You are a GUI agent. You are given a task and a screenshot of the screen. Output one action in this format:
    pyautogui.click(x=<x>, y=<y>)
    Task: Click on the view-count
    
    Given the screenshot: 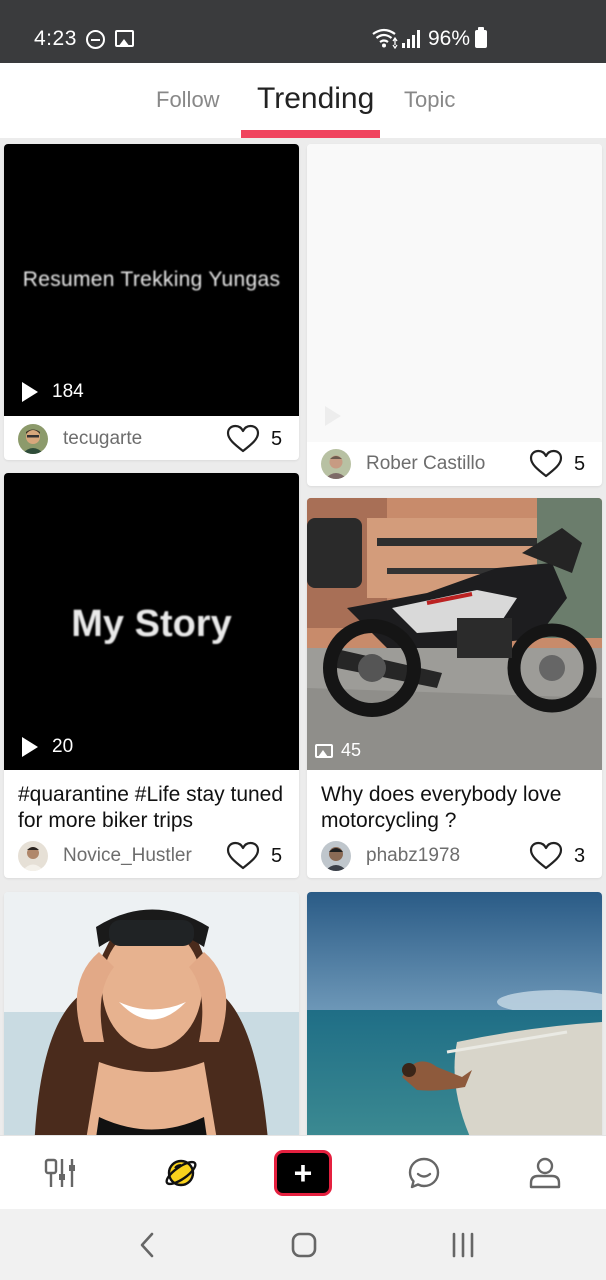 What is the action you would take?
    pyautogui.click(x=340, y=416)
    